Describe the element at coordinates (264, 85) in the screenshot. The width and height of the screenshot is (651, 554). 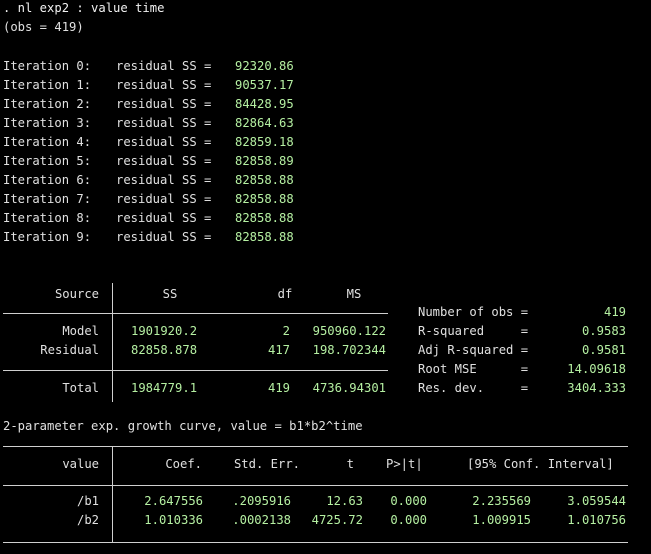
I see `residual-ss-value: 90537.17` at that location.